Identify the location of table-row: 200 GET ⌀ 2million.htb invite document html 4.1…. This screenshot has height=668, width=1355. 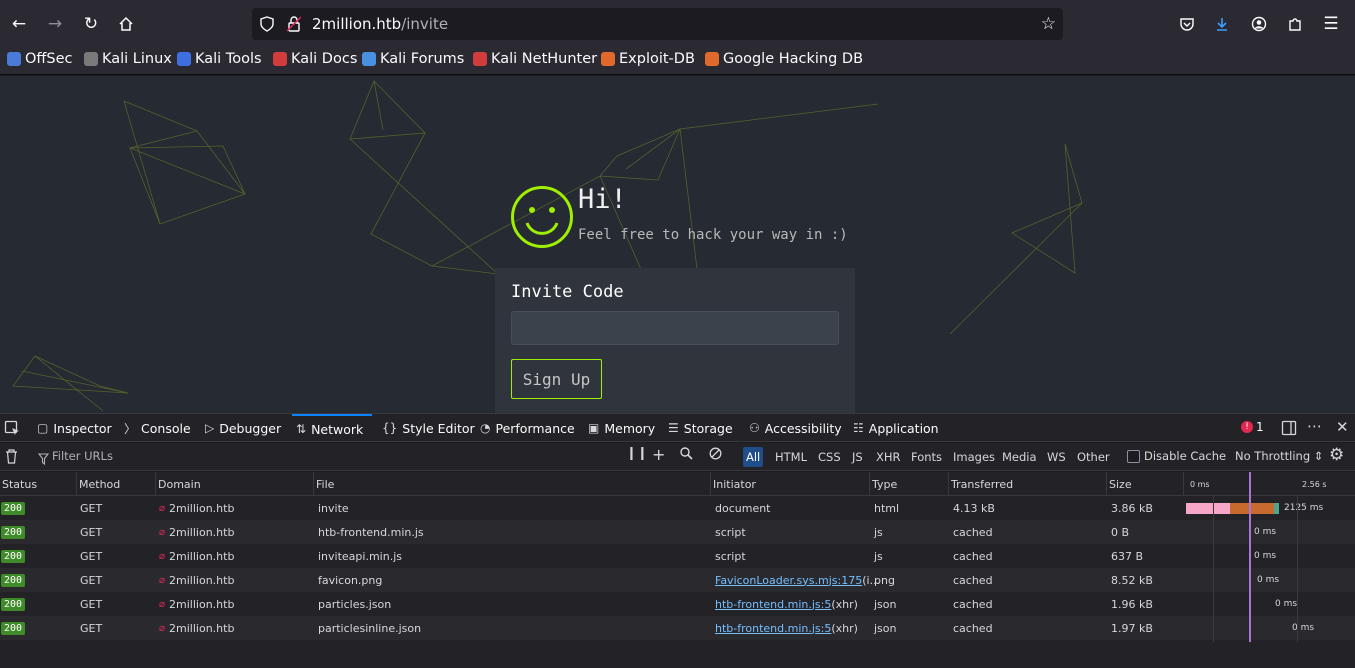
(677, 508).